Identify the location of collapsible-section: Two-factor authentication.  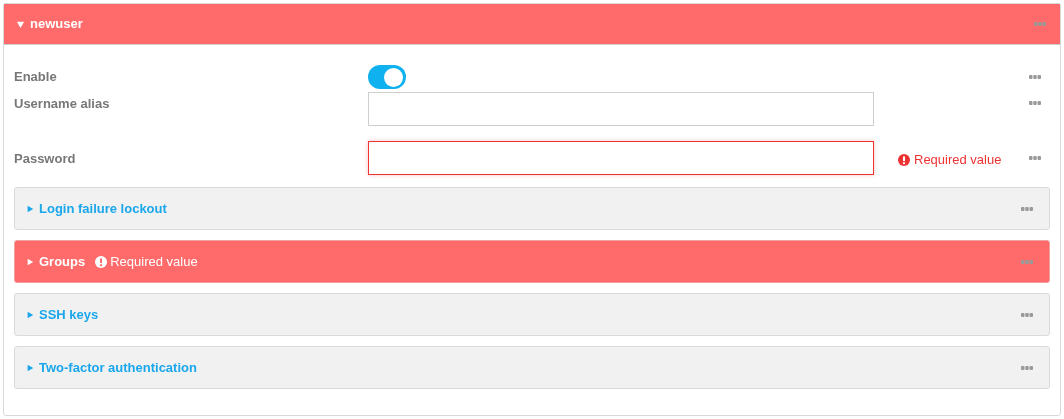
(532, 367).